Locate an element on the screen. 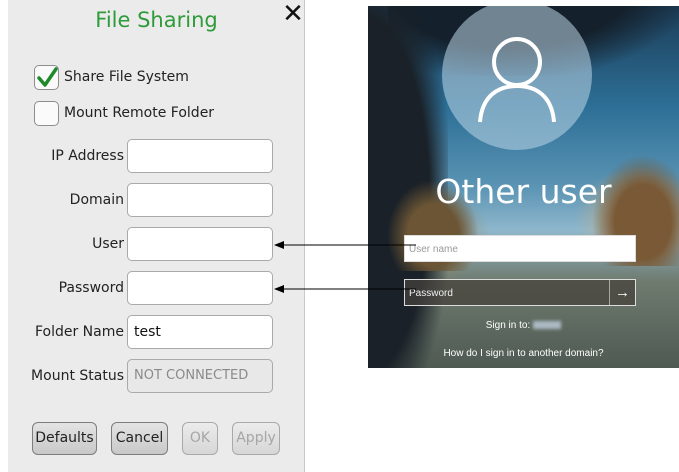 The width and height of the screenshot is (679, 472). cancel-button: Cancel is located at coordinates (139, 438).